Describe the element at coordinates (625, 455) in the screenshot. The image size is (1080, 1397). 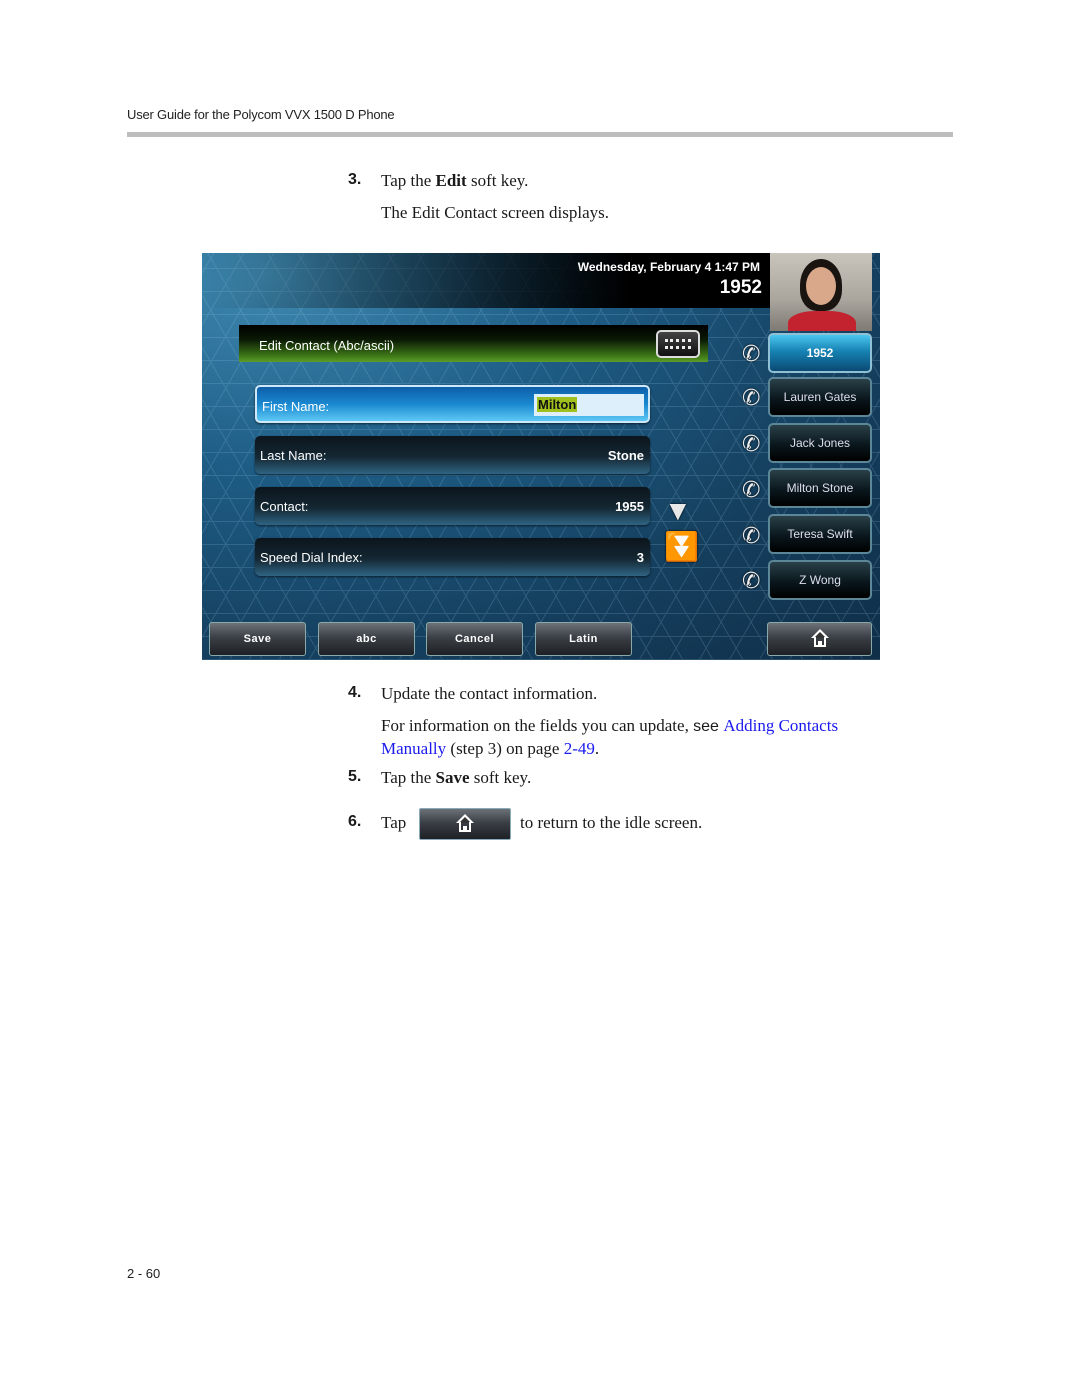
I see `field-value: Stone` at that location.